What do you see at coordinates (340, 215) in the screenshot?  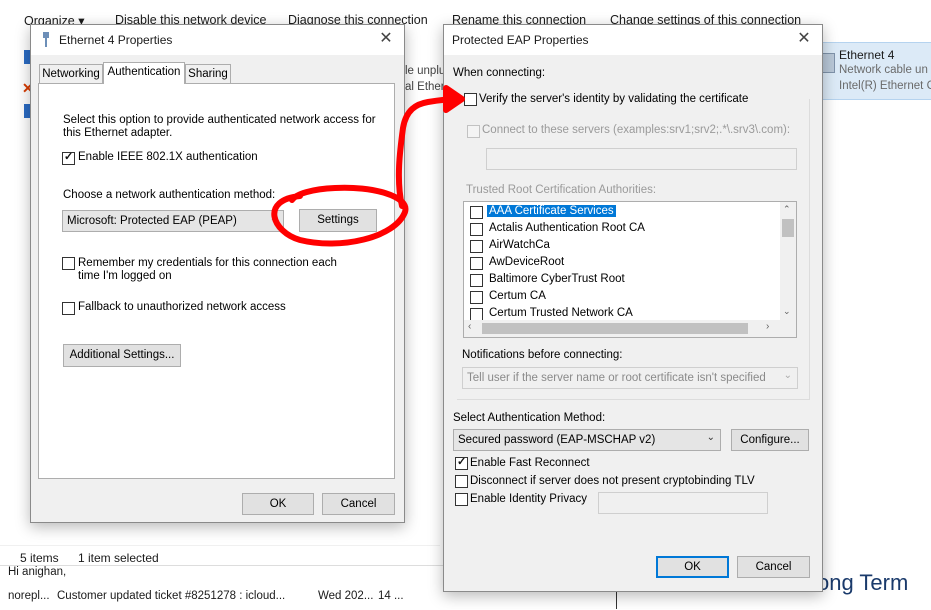 I see `annotation-circle` at bounding box center [340, 215].